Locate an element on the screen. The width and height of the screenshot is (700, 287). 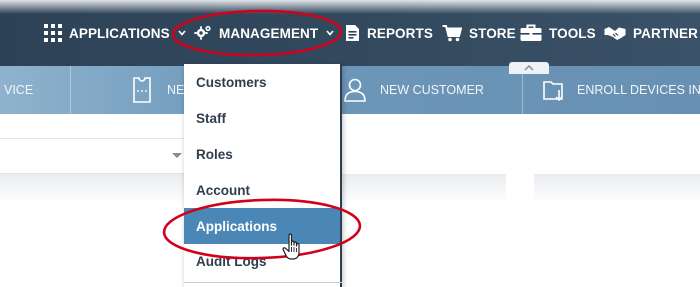
menu-item-customers: Customers is located at coordinates (262, 82).